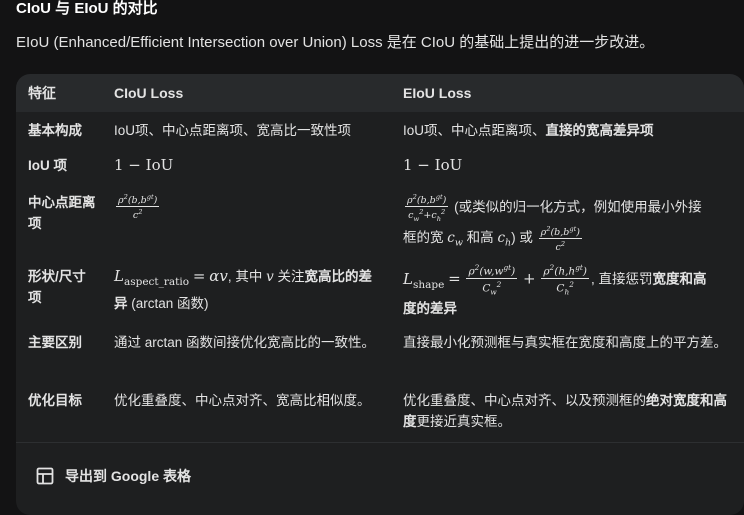 The height and width of the screenshot is (515, 744). What do you see at coordinates (233, 130) in the screenshot?
I see `ciou-cell: IoU项、中心点距离项、宽高比一致性项` at bounding box center [233, 130].